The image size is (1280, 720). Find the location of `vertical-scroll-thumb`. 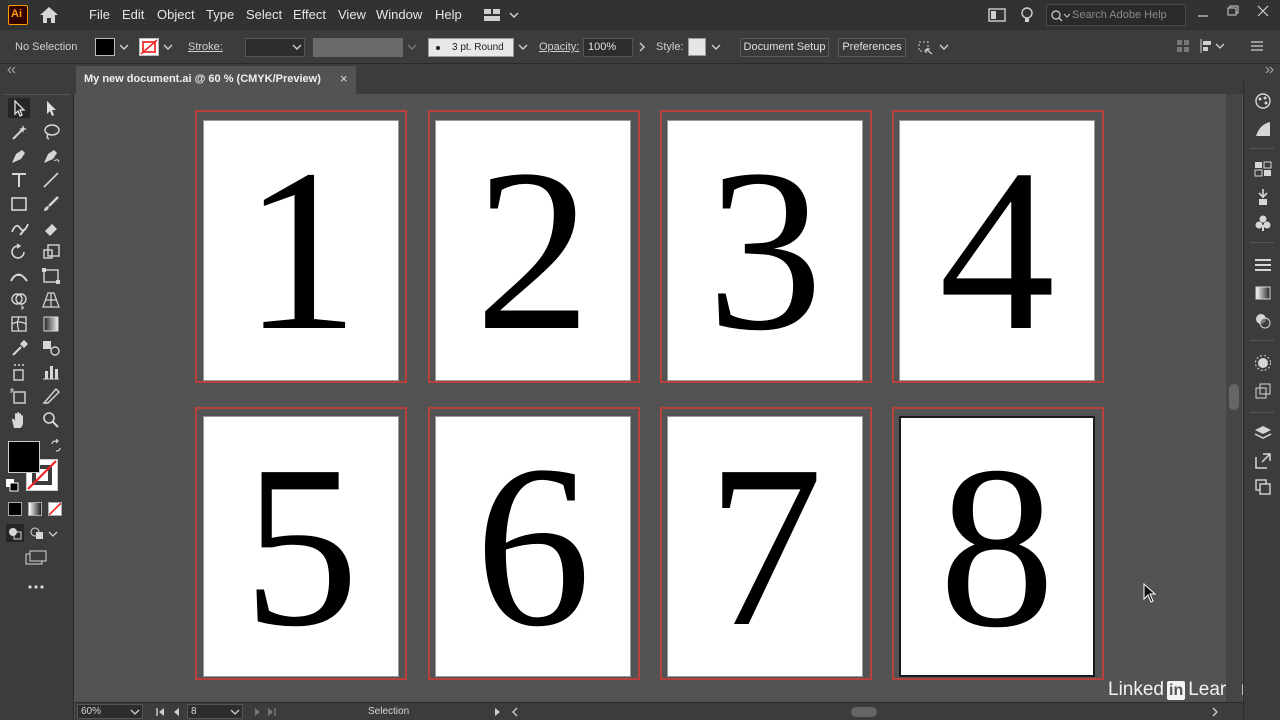

vertical-scroll-thumb is located at coordinates (1234, 397).